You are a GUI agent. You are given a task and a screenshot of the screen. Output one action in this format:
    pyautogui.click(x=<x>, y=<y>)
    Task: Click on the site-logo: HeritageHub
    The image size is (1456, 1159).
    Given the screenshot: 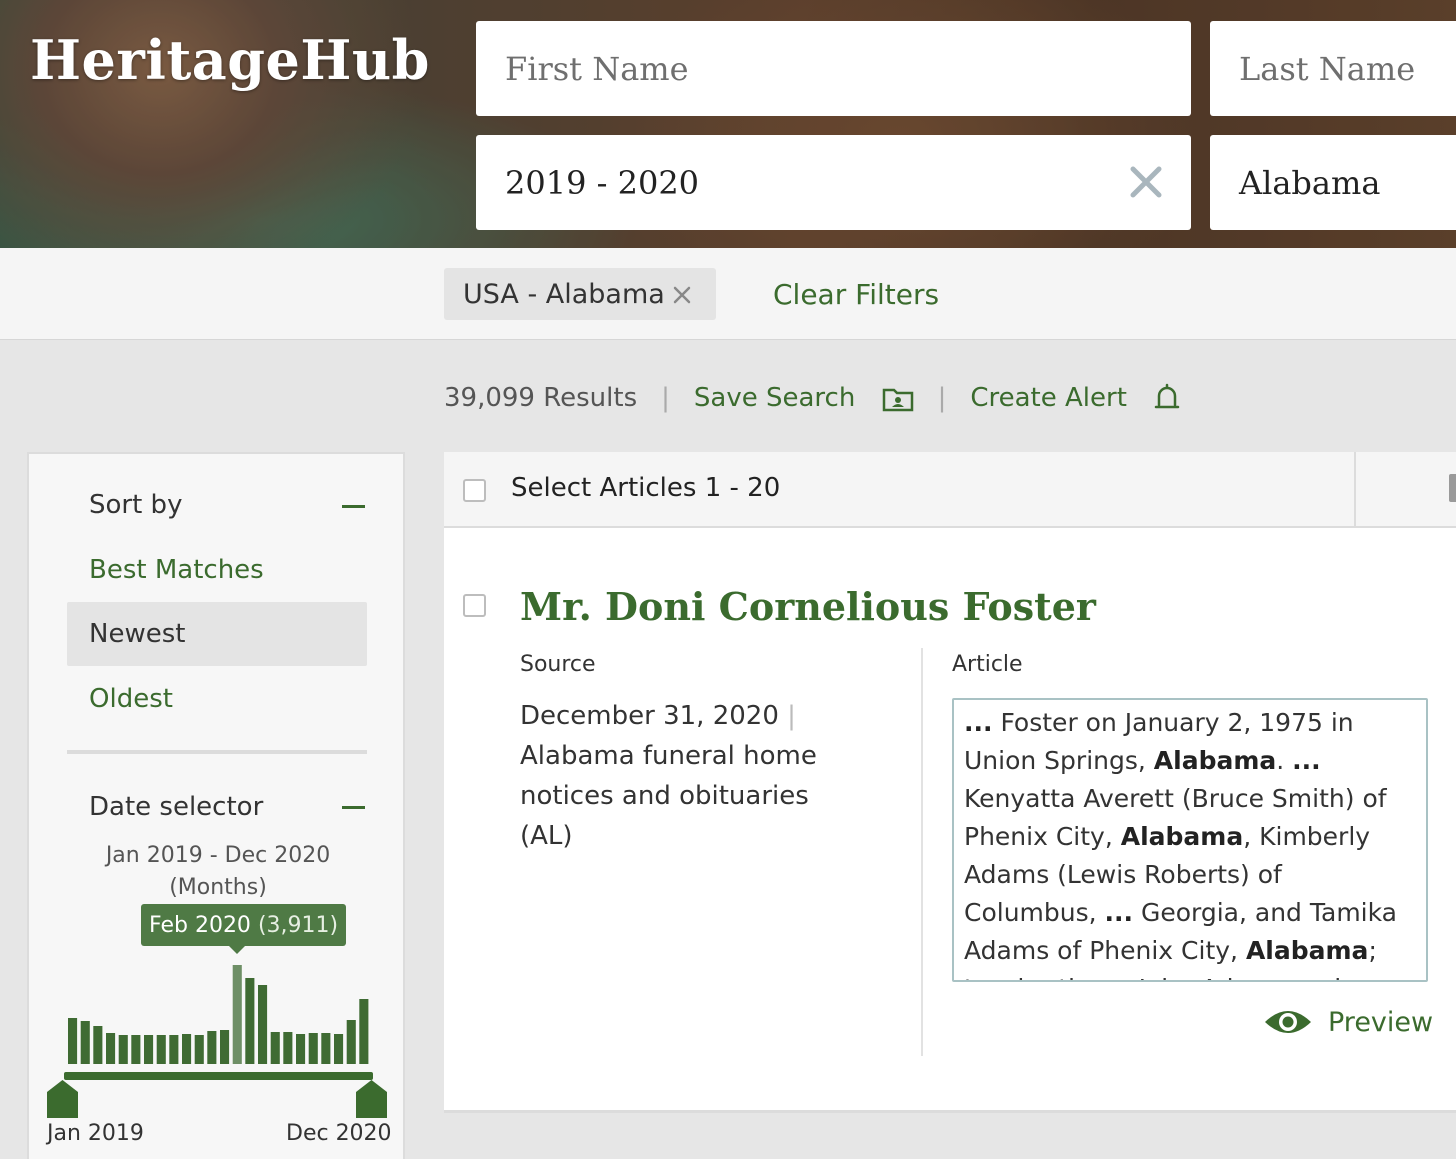 What is the action you would take?
    pyautogui.click(x=230, y=60)
    